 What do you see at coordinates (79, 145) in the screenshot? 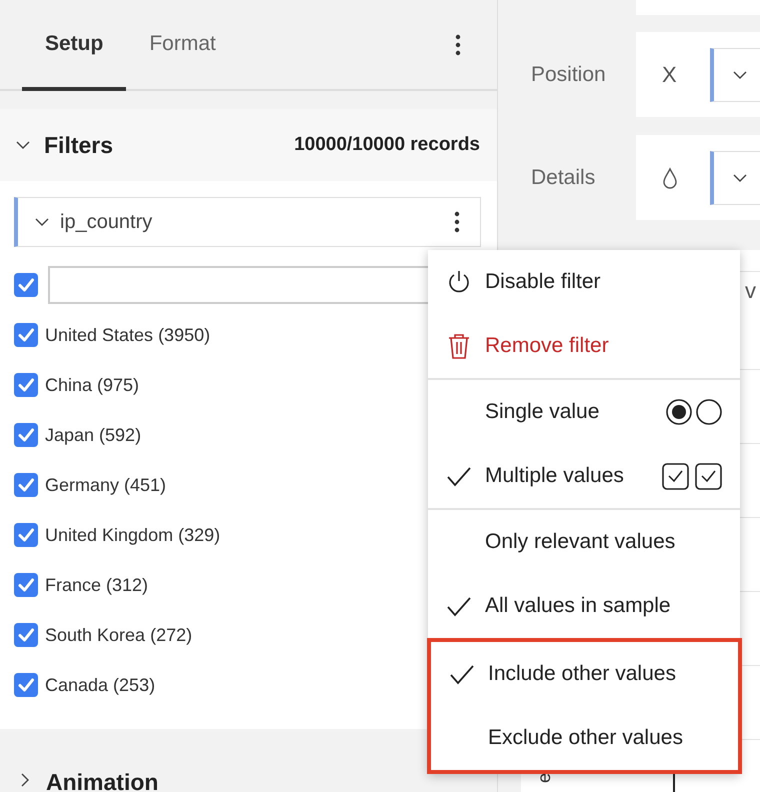
I see `section-title: Filters` at bounding box center [79, 145].